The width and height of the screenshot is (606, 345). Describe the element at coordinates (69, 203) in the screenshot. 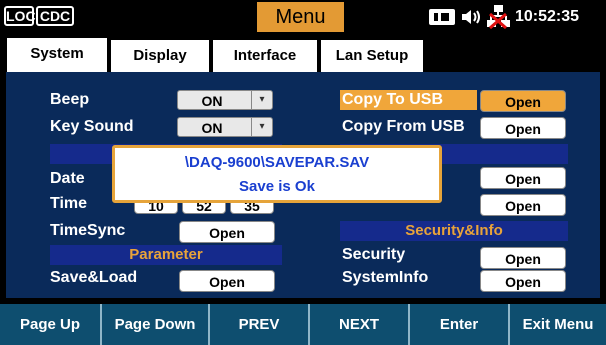

I see `time-label: Time` at that location.